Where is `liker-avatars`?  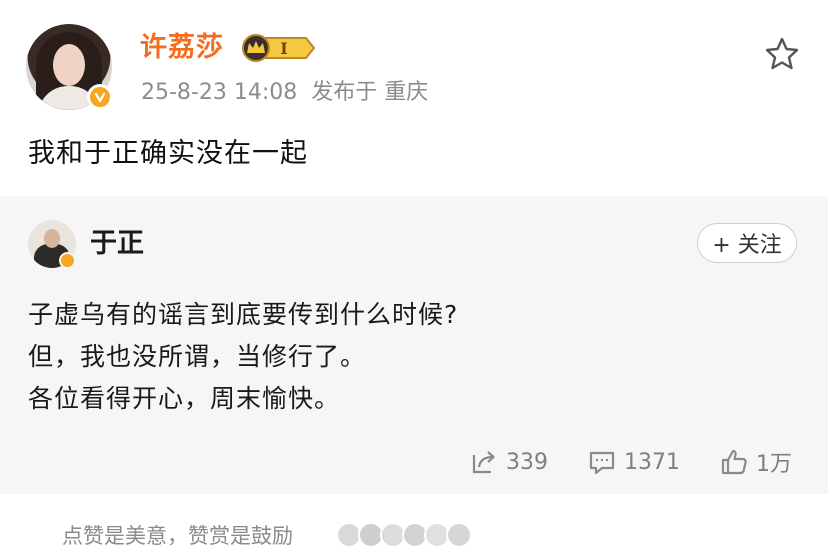 liker-avatars is located at coordinates (404, 535).